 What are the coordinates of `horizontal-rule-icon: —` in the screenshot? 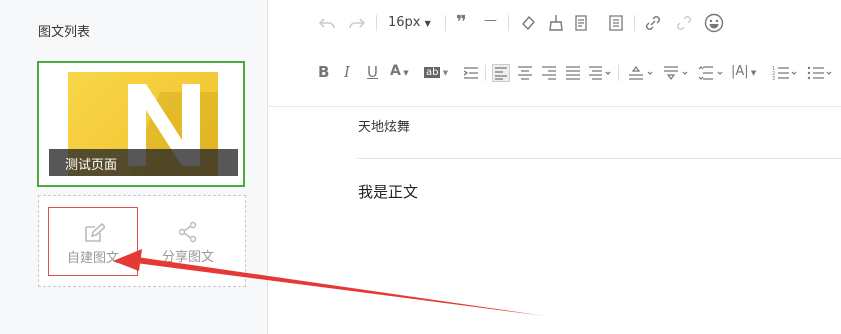 It's located at (490, 20).